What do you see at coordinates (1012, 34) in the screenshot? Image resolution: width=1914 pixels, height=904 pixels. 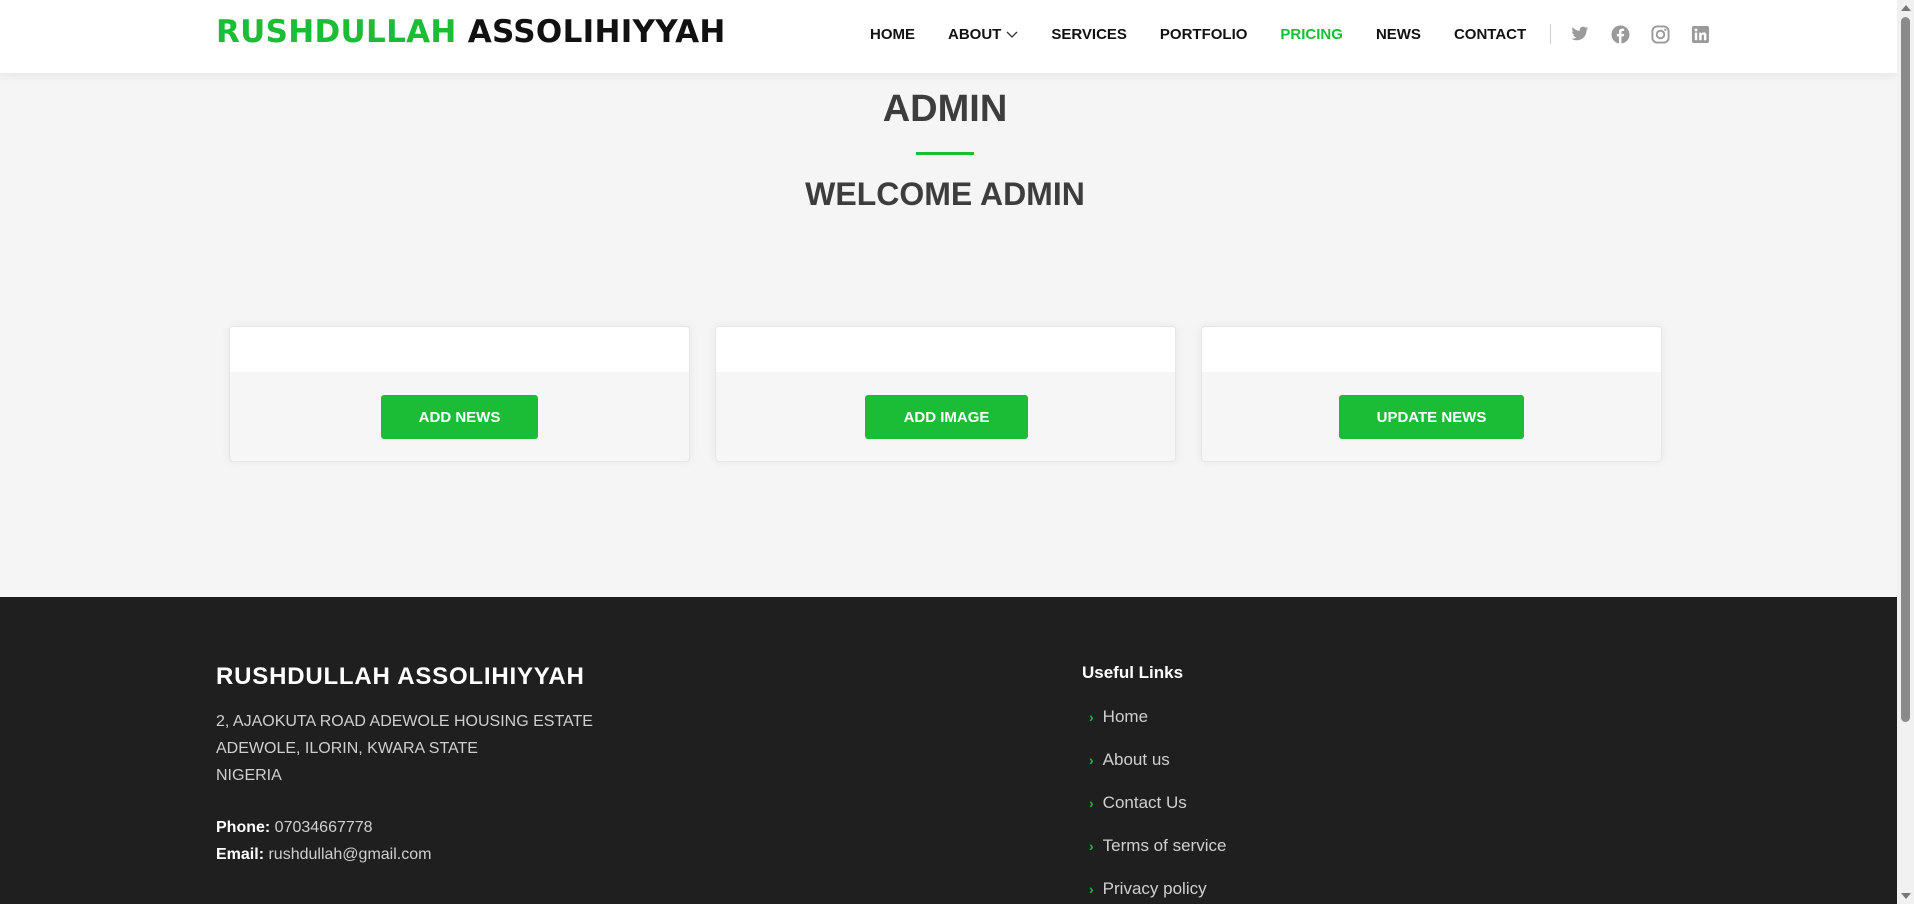 I see `chevron-down-icon` at bounding box center [1012, 34].